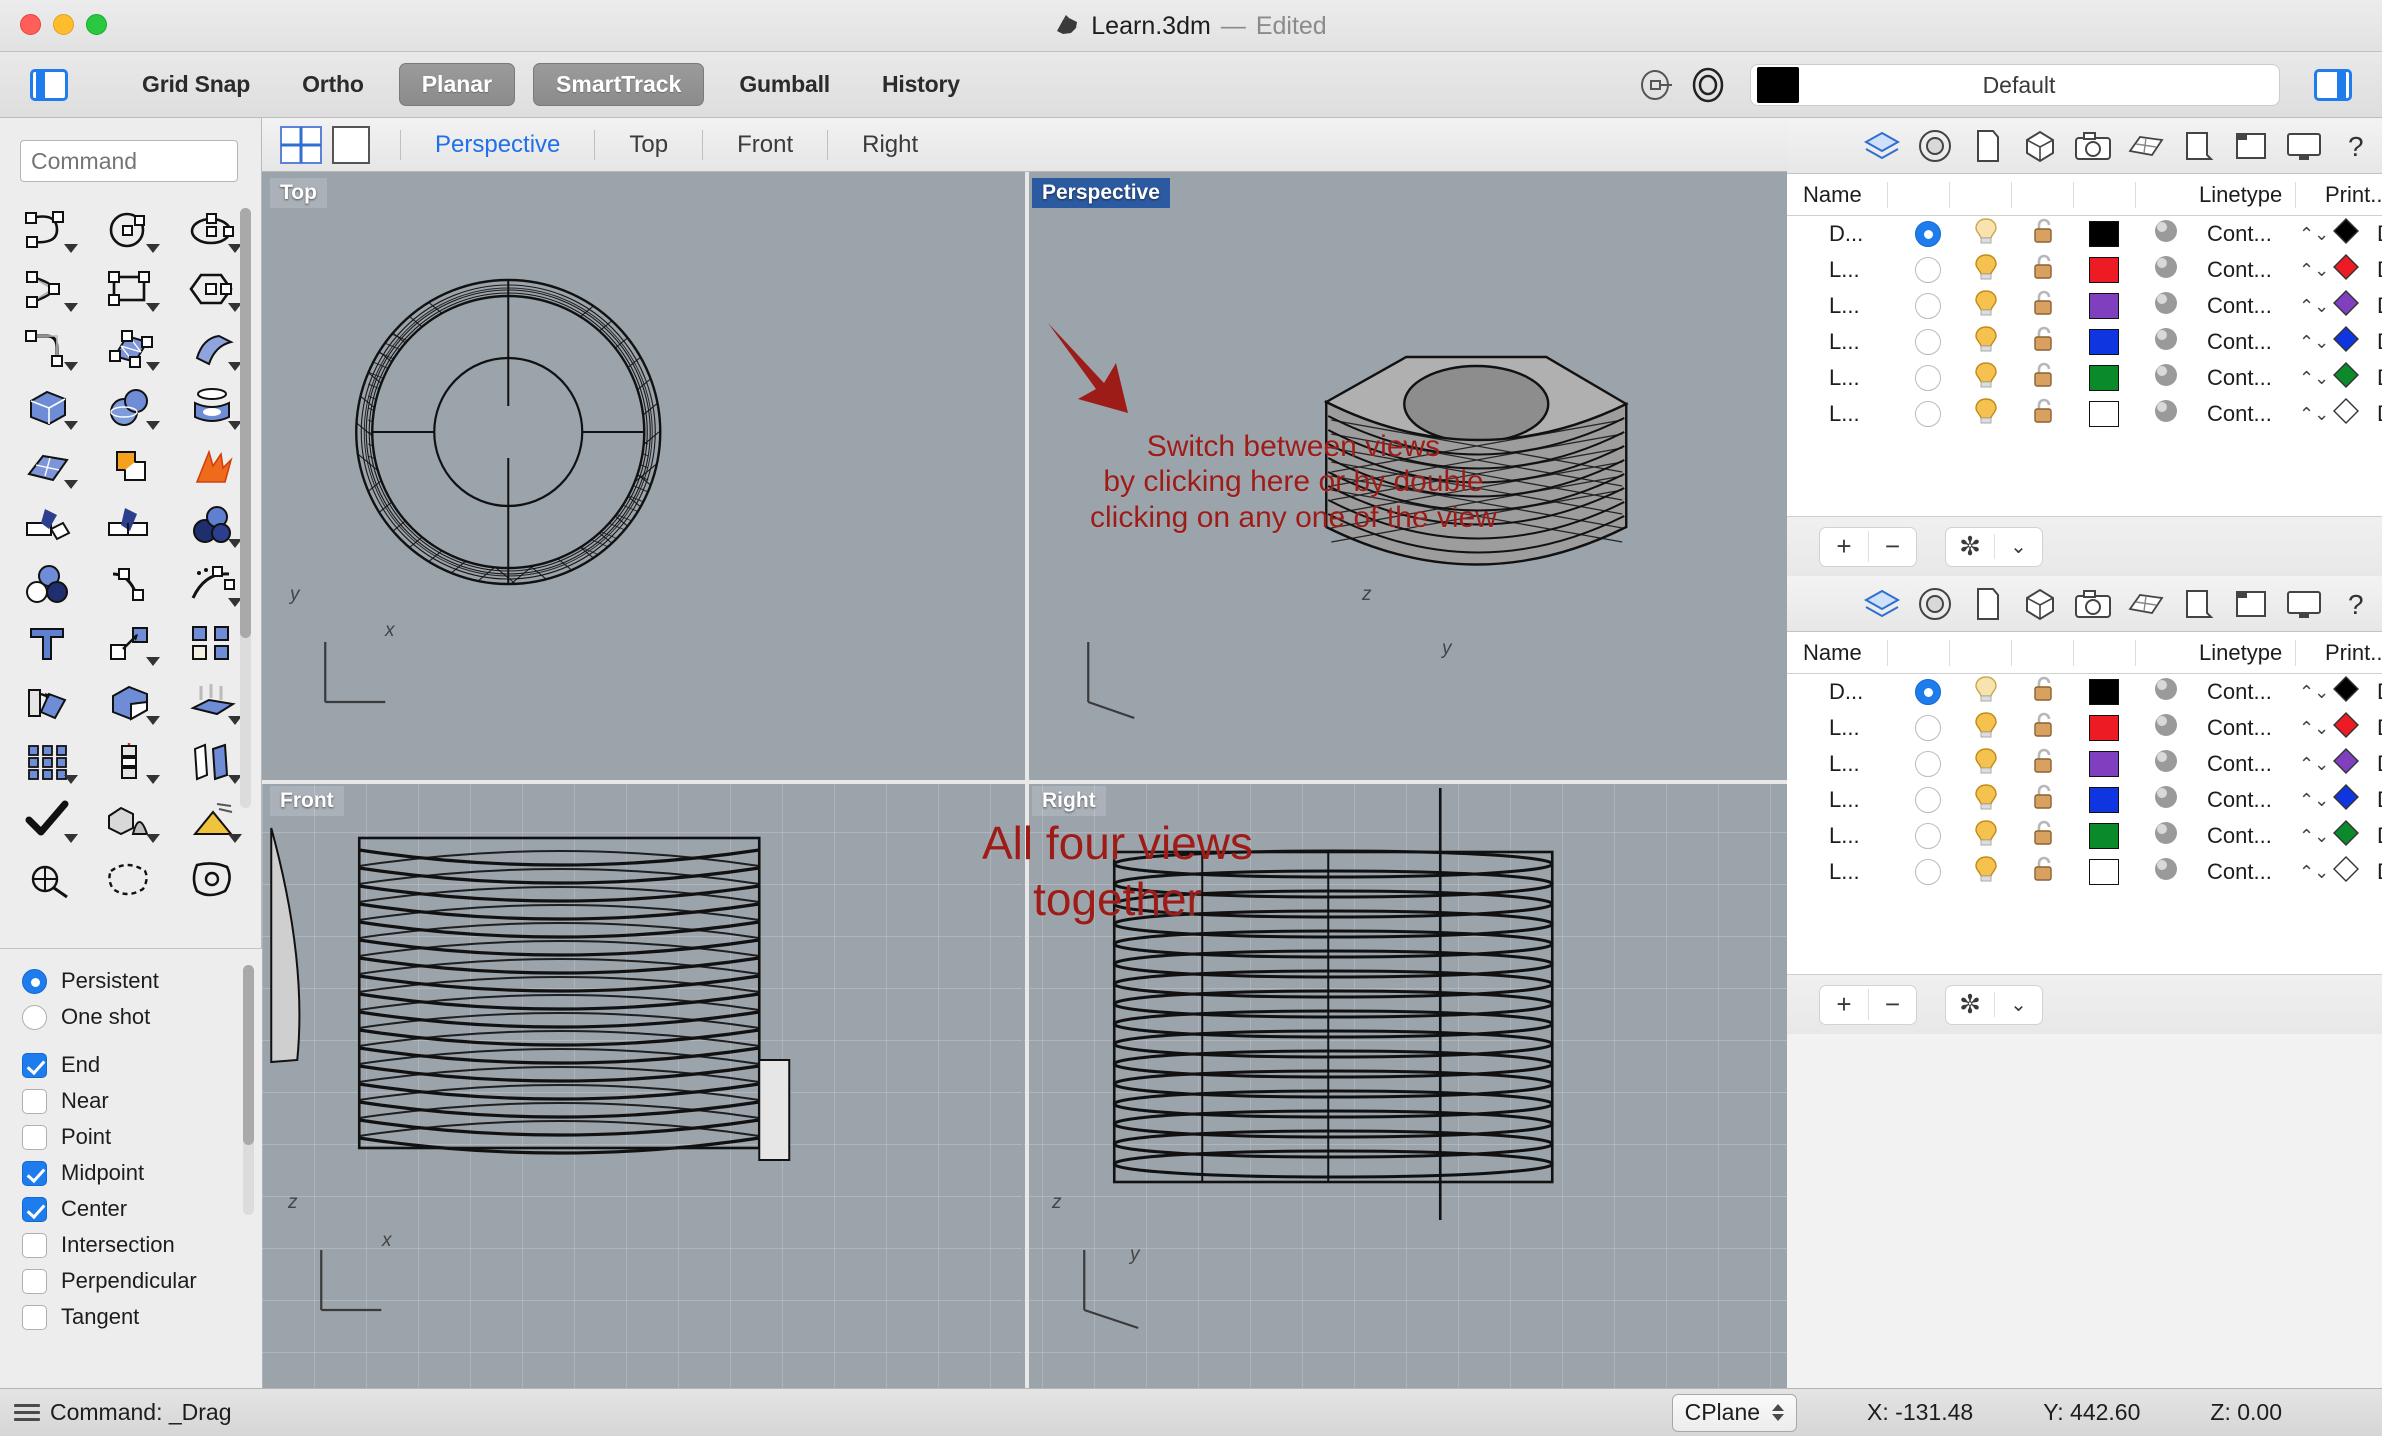 This screenshot has width=2382, height=1436. I want to click on left-sidebar-toggle-icon, so click(49, 84).